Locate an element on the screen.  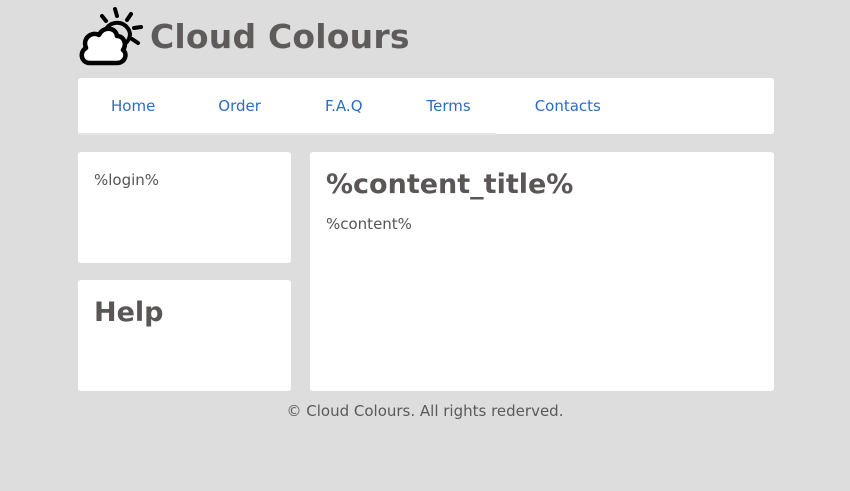
nav-item-faq: F.A.Q is located at coordinates (344, 106).